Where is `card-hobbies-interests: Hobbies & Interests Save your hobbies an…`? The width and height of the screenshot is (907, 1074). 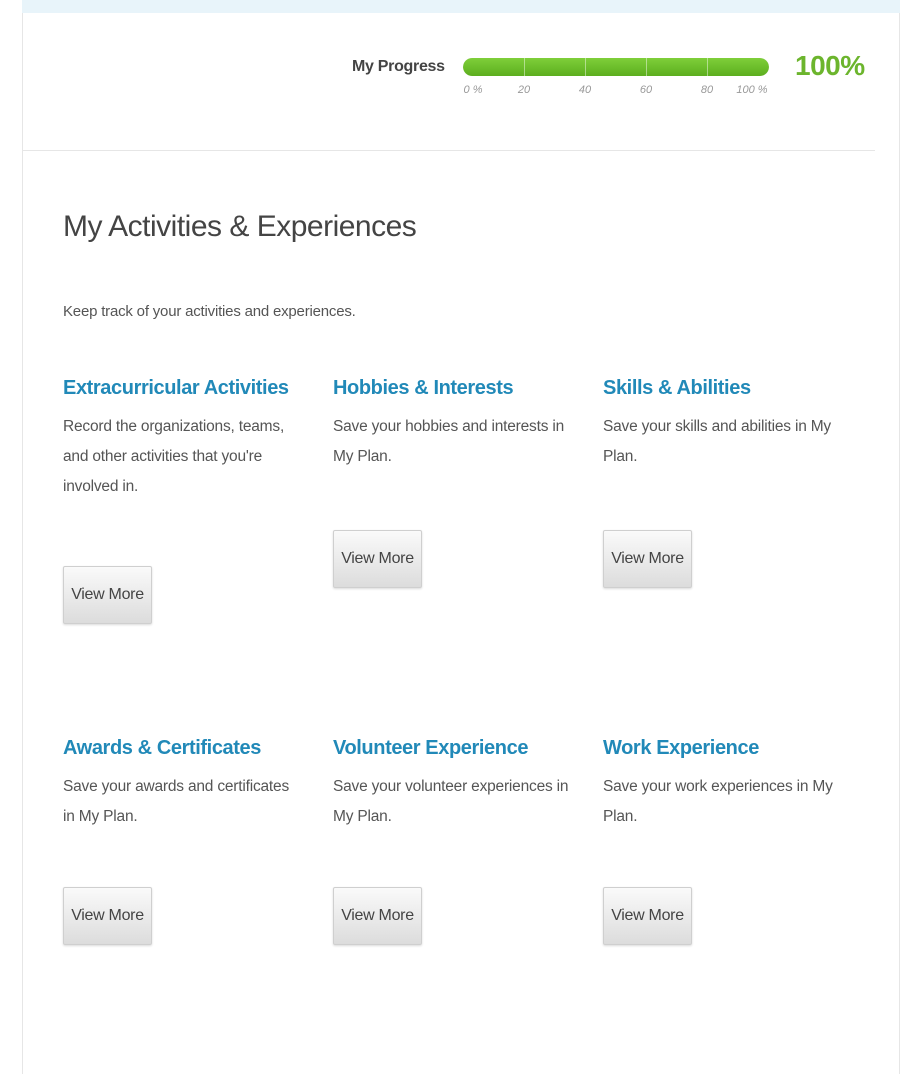
card-hobbies-interests: Hobbies & Interests Save your hobbies an… is located at coordinates (453, 489).